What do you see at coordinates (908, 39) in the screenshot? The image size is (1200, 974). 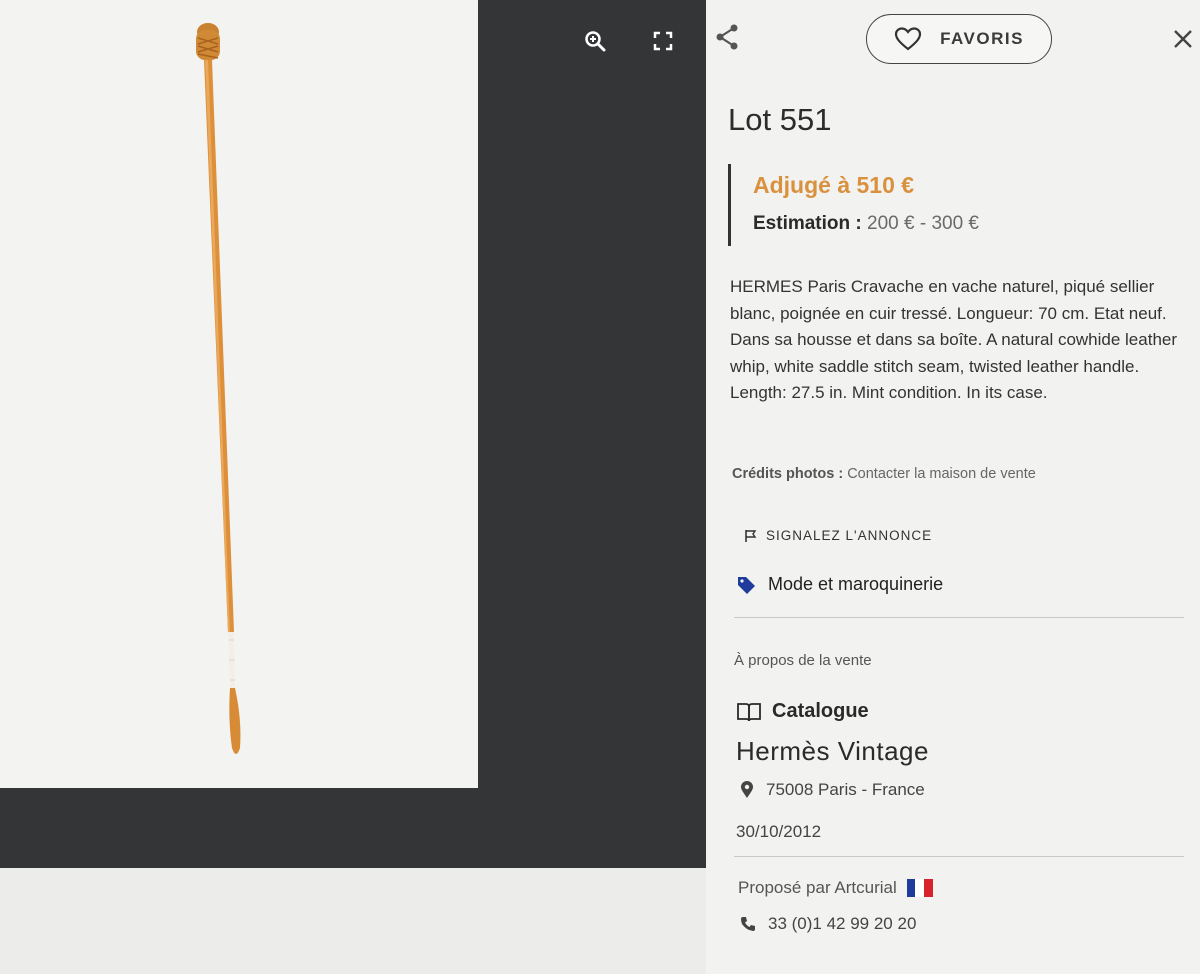 I see `heart-icon` at bounding box center [908, 39].